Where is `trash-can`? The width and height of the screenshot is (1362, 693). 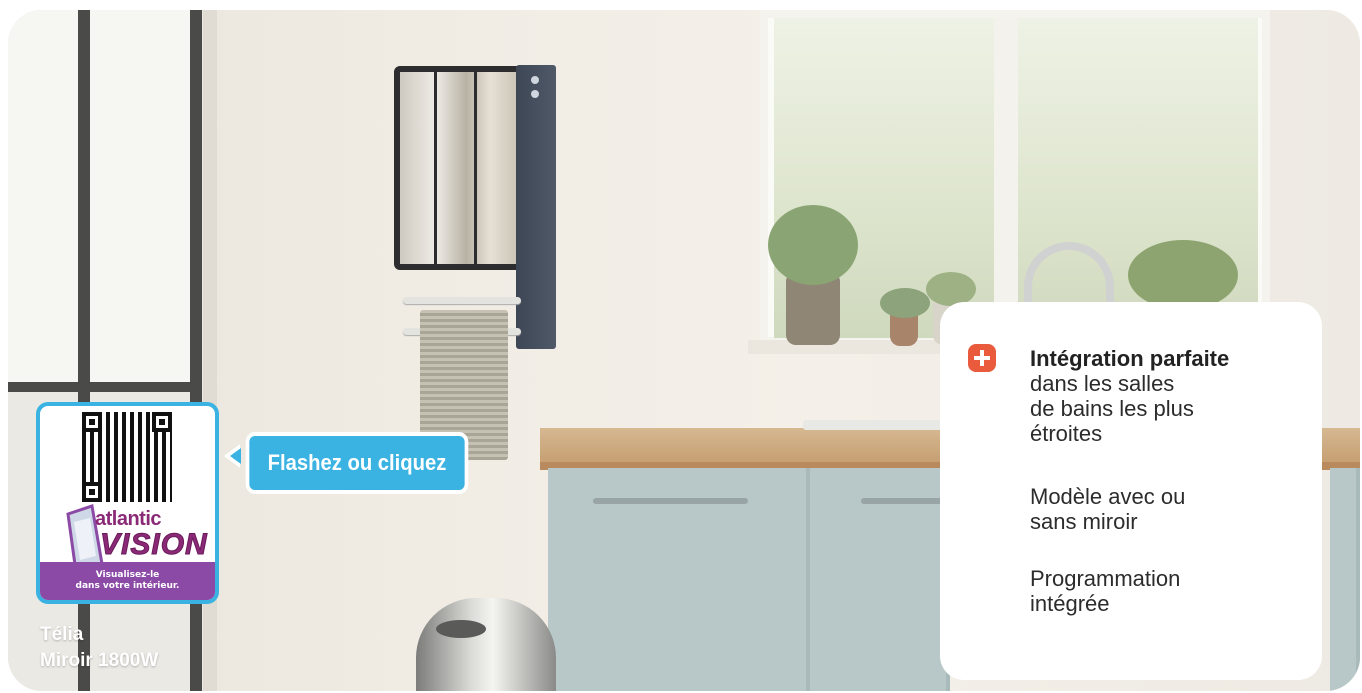 trash-can is located at coordinates (486, 644).